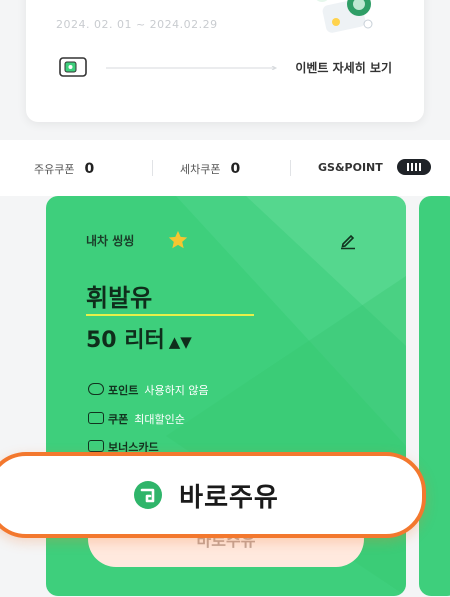 This screenshot has height=597, width=450. I want to click on fuel-coupon-count: 주유쿠폰 0, so click(64, 169).